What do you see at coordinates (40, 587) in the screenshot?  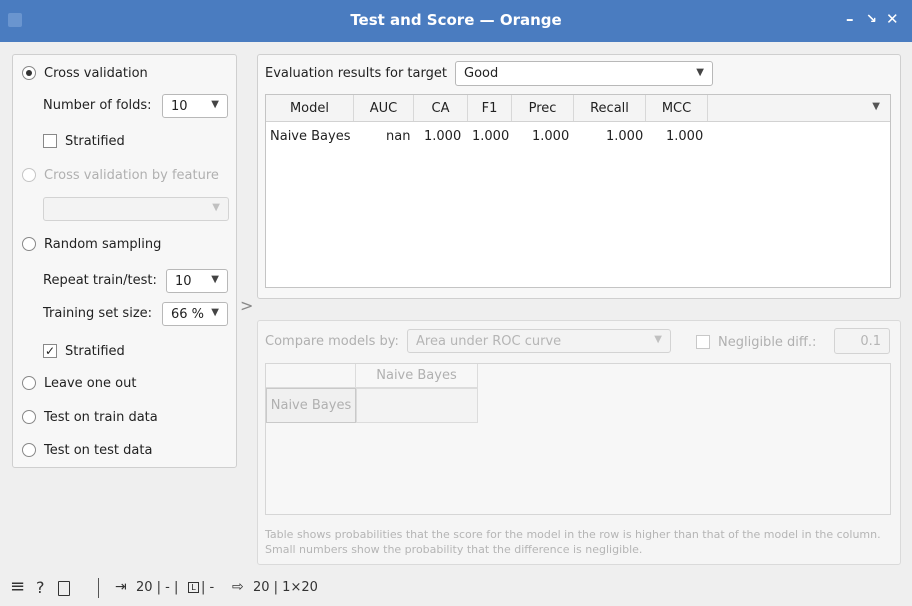 I see `help-icon: ?` at bounding box center [40, 587].